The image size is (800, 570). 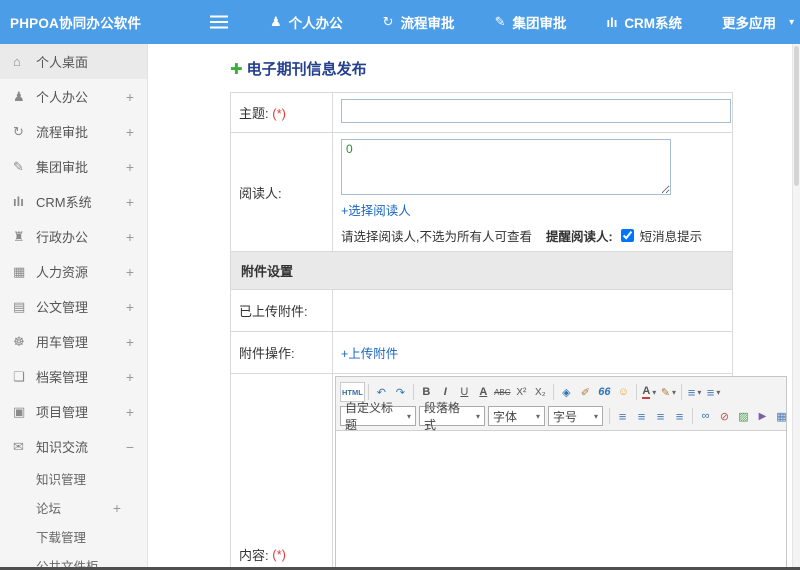 What do you see at coordinates (273, 311) in the screenshot?
I see `label-text: 已上传附件:` at bounding box center [273, 311].